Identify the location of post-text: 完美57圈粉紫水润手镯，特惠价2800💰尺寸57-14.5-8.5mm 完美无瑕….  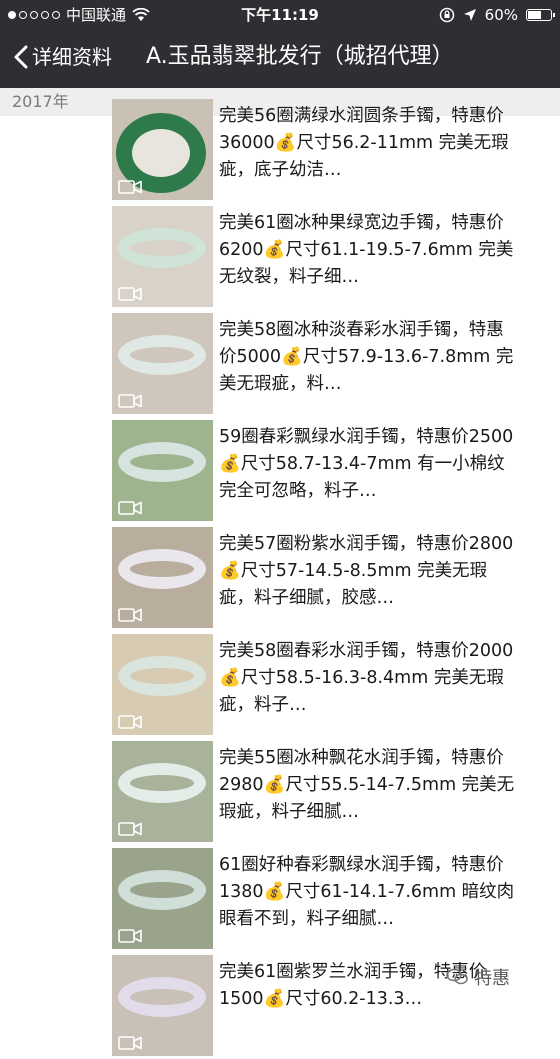
(366, 571).